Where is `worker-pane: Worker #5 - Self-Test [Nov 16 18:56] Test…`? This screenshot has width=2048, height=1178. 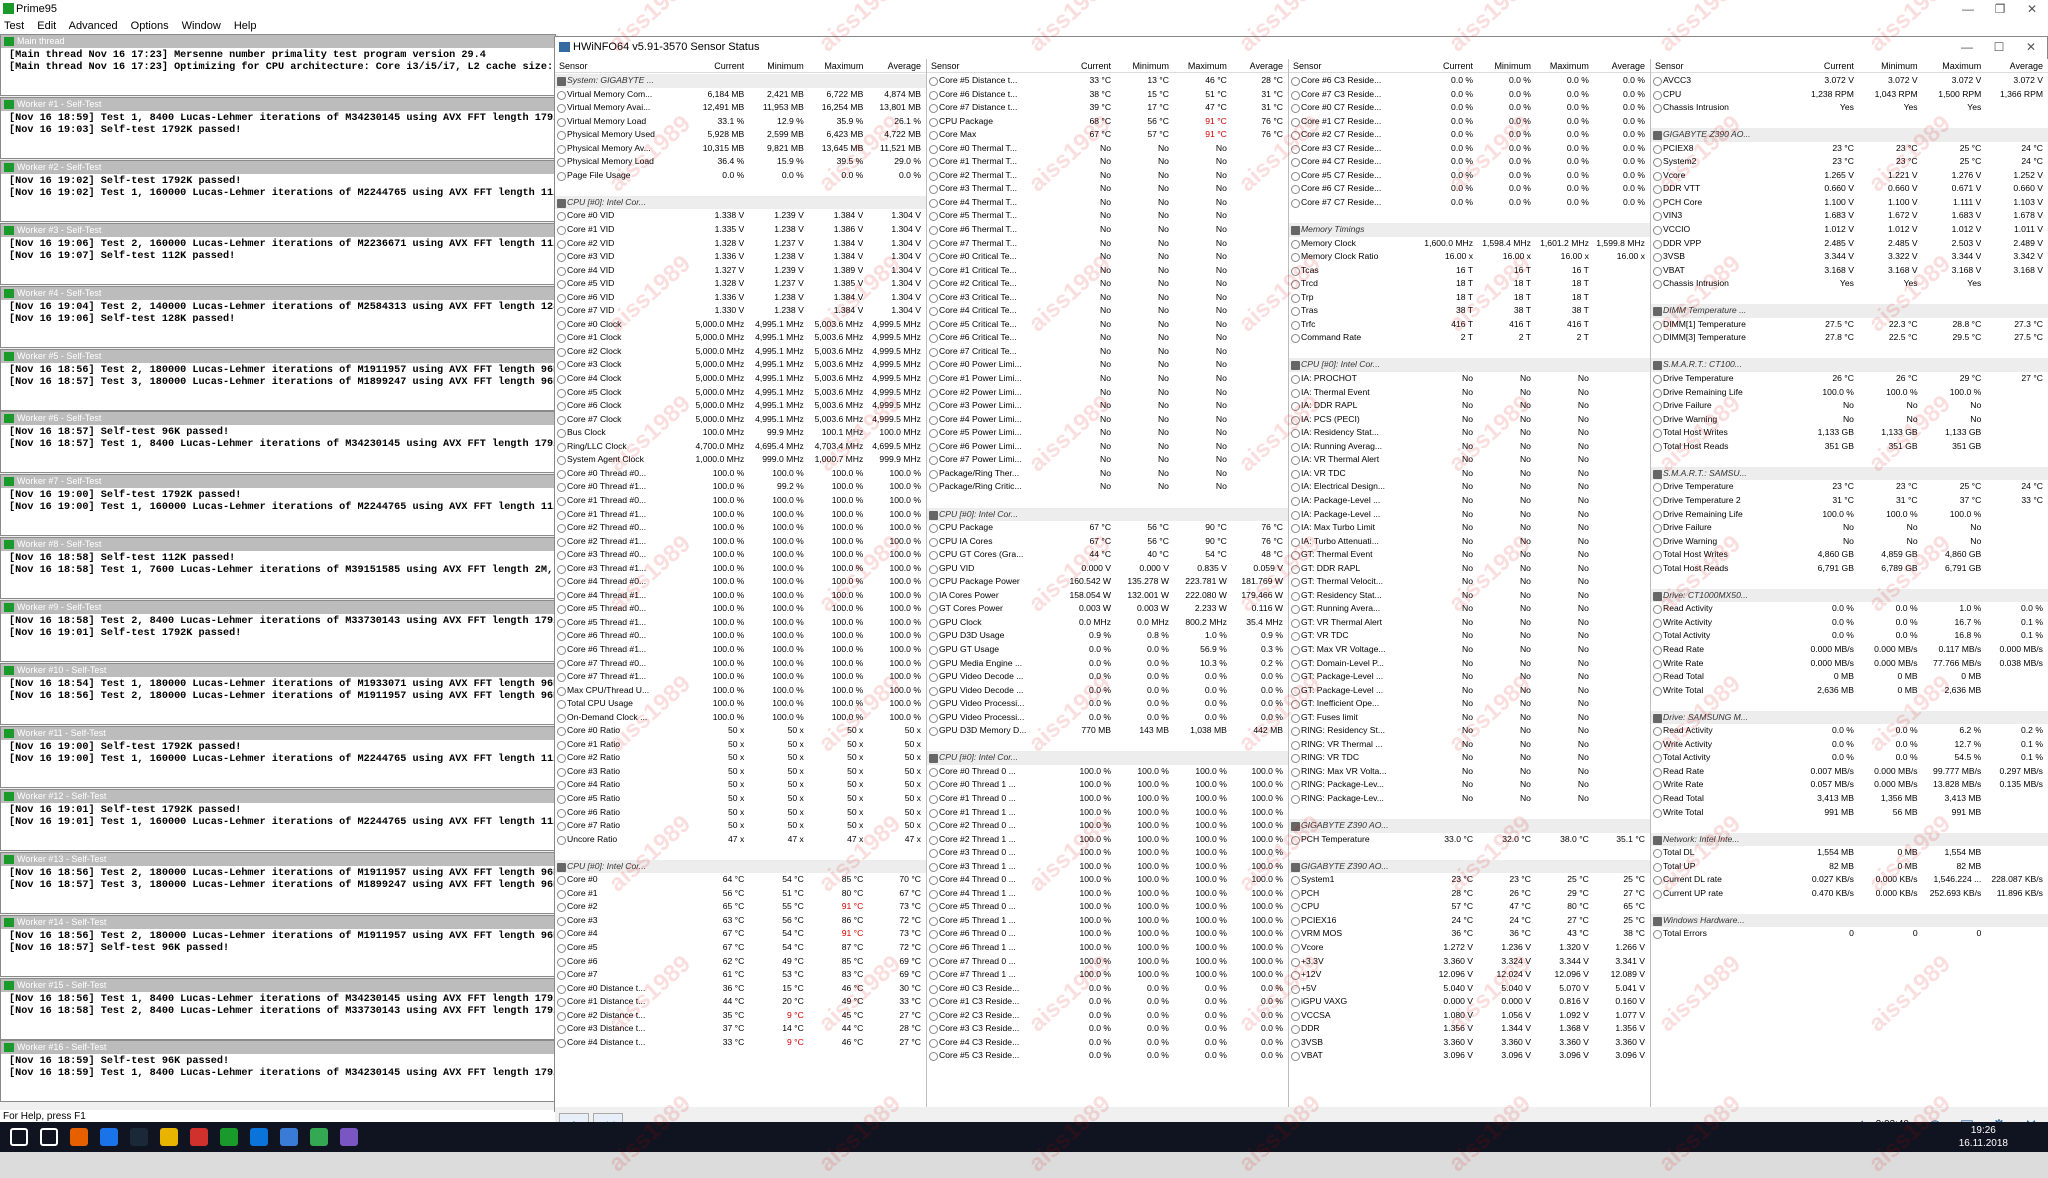 worker-pane: Worker #5 - Self-Test [Nov 16 18:56] Test… is located at coordinates (278, 379).